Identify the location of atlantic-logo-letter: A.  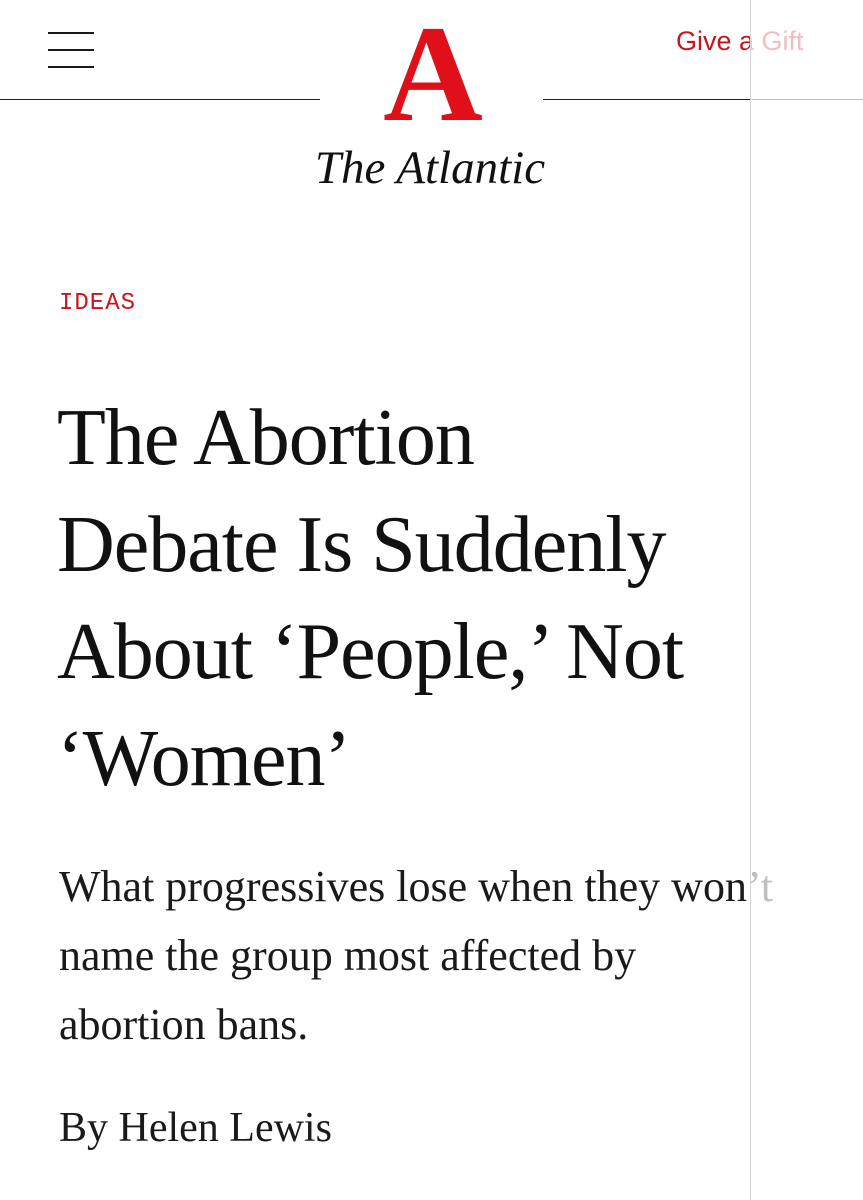
(432, 74).